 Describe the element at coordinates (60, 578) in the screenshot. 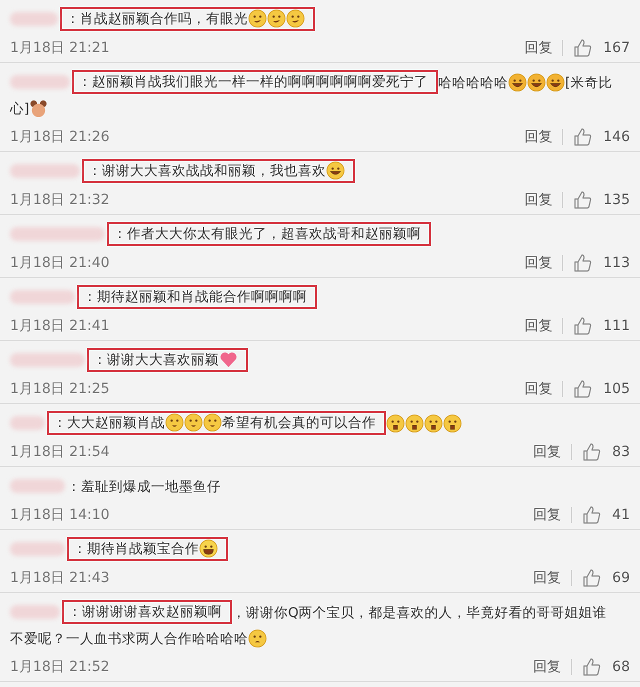

I see `comment-time: 1月18日 21:43` at that location.